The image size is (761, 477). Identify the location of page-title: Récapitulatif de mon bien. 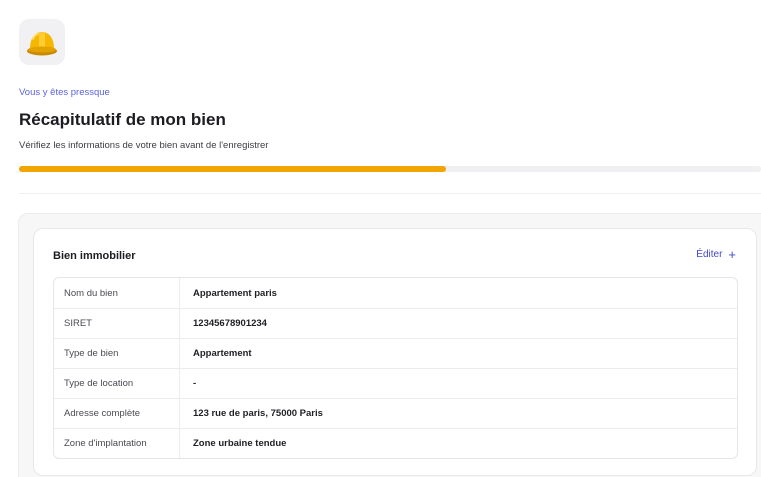
(122, 119).